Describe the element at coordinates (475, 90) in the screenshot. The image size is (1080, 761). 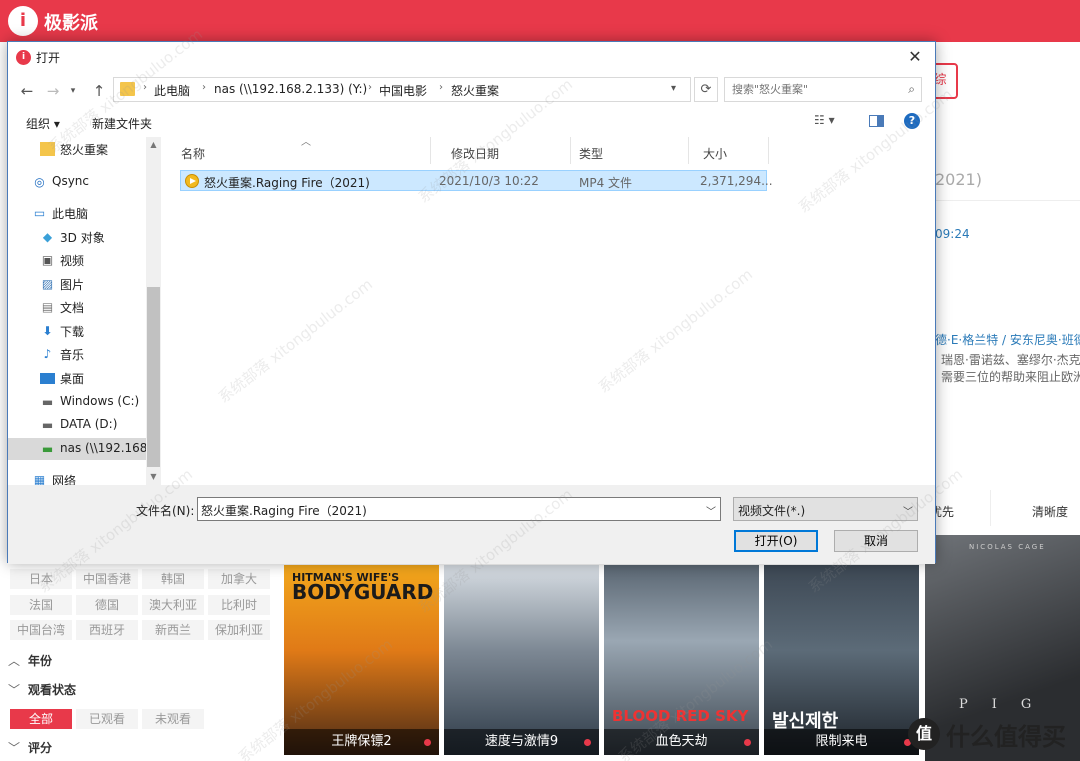
I see `breadcrumb-current: 怒火重案` at that location.